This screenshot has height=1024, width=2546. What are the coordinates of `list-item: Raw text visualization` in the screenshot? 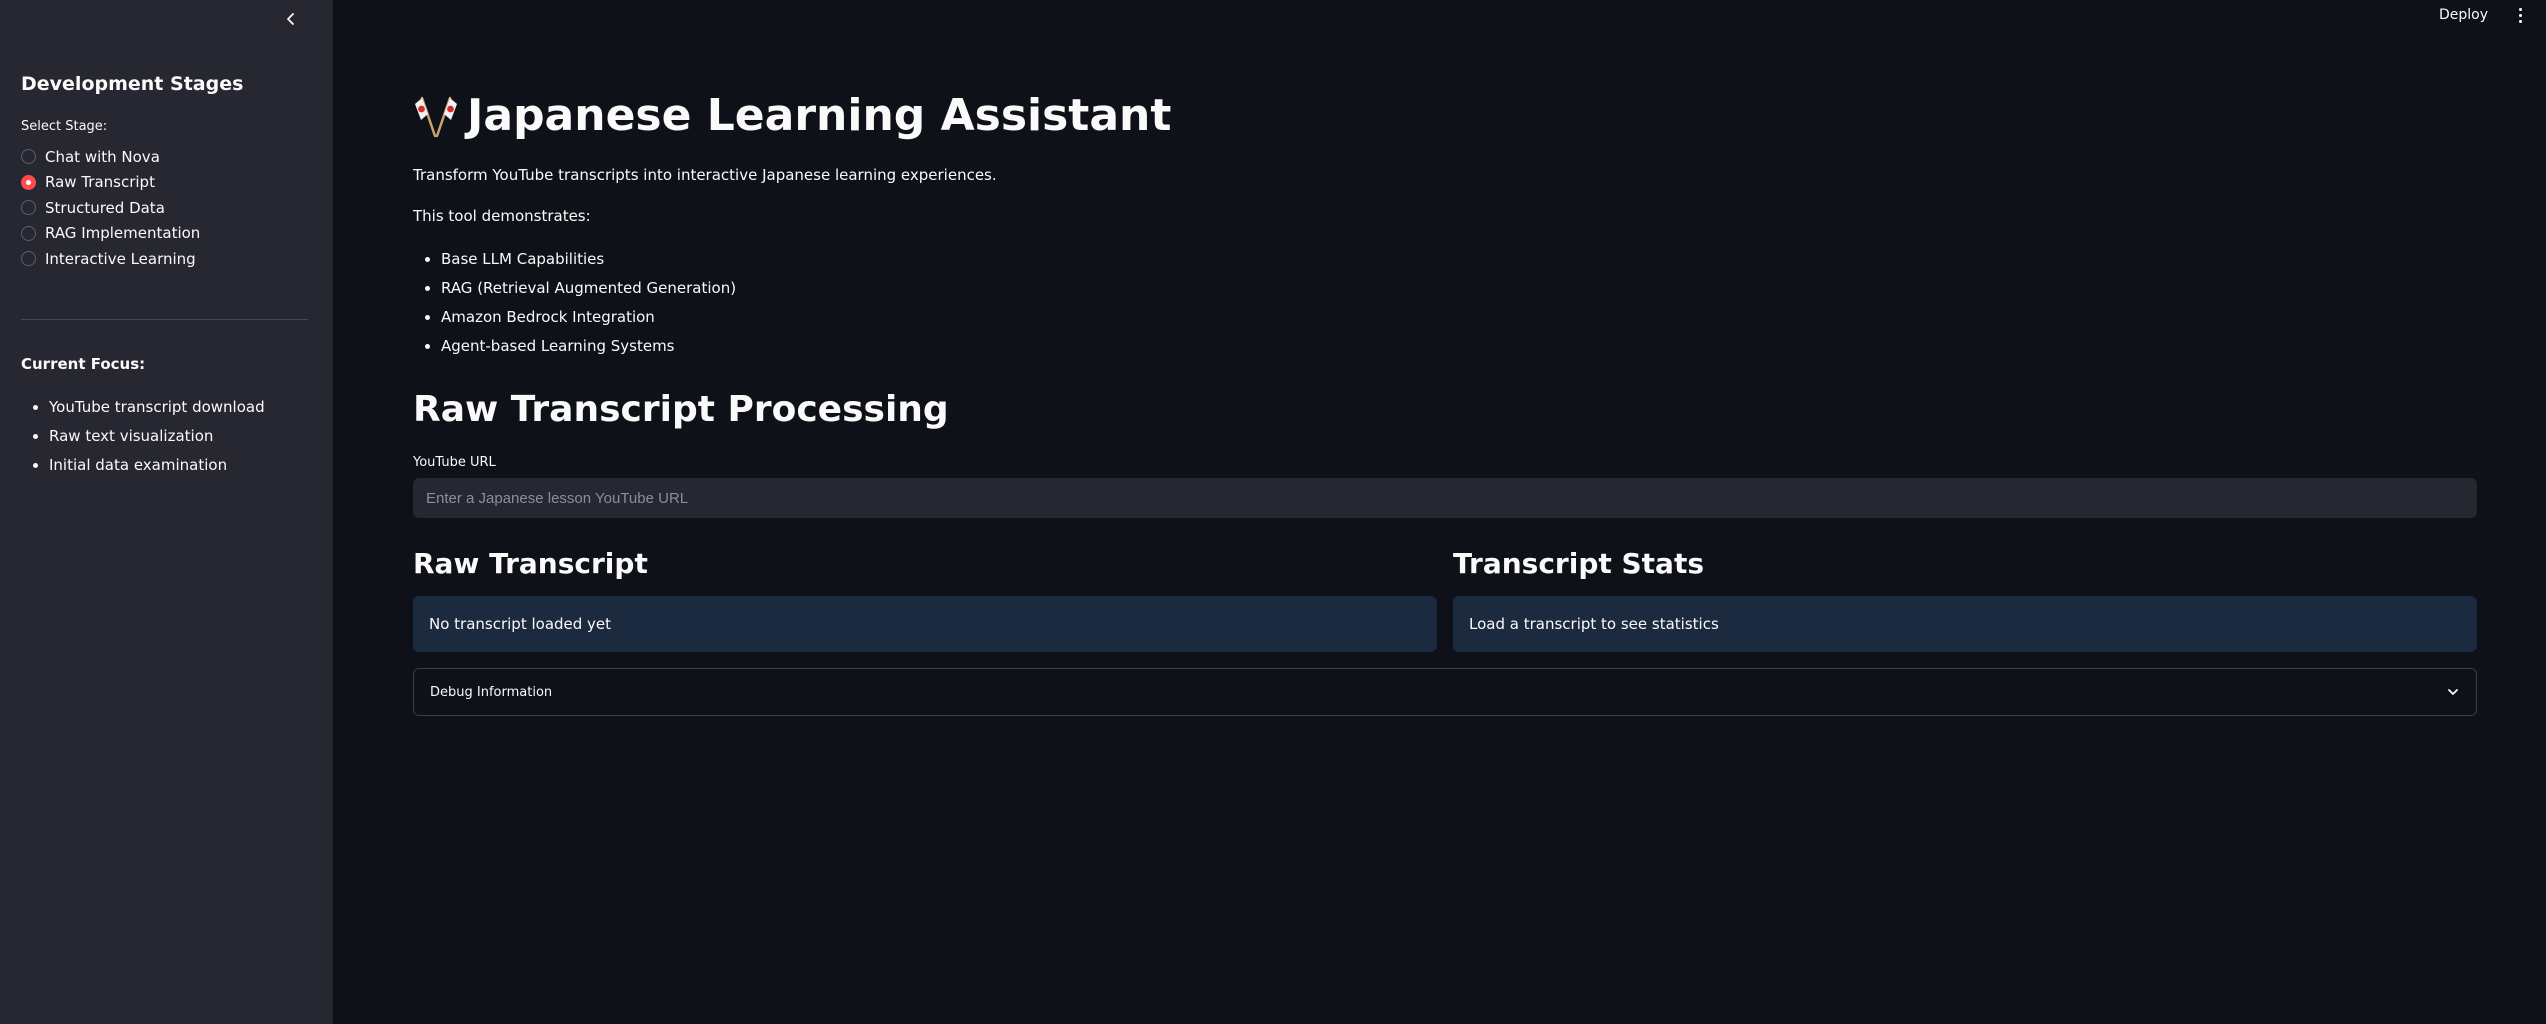 It's located at (157, 436).